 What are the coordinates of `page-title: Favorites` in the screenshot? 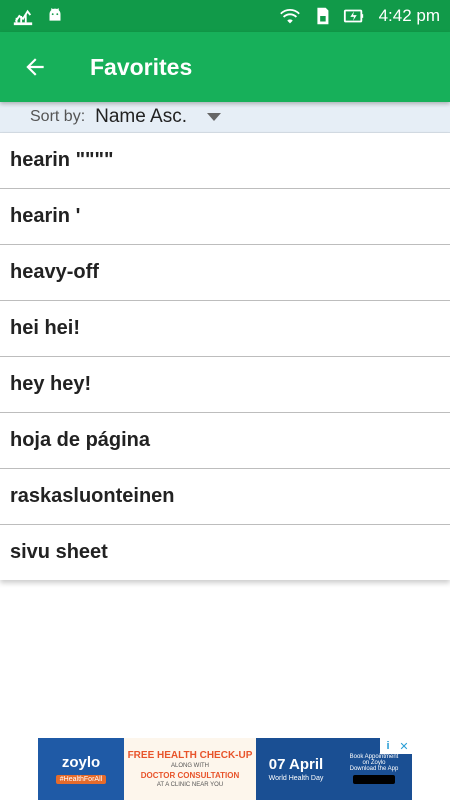 It's located at (141, 66).